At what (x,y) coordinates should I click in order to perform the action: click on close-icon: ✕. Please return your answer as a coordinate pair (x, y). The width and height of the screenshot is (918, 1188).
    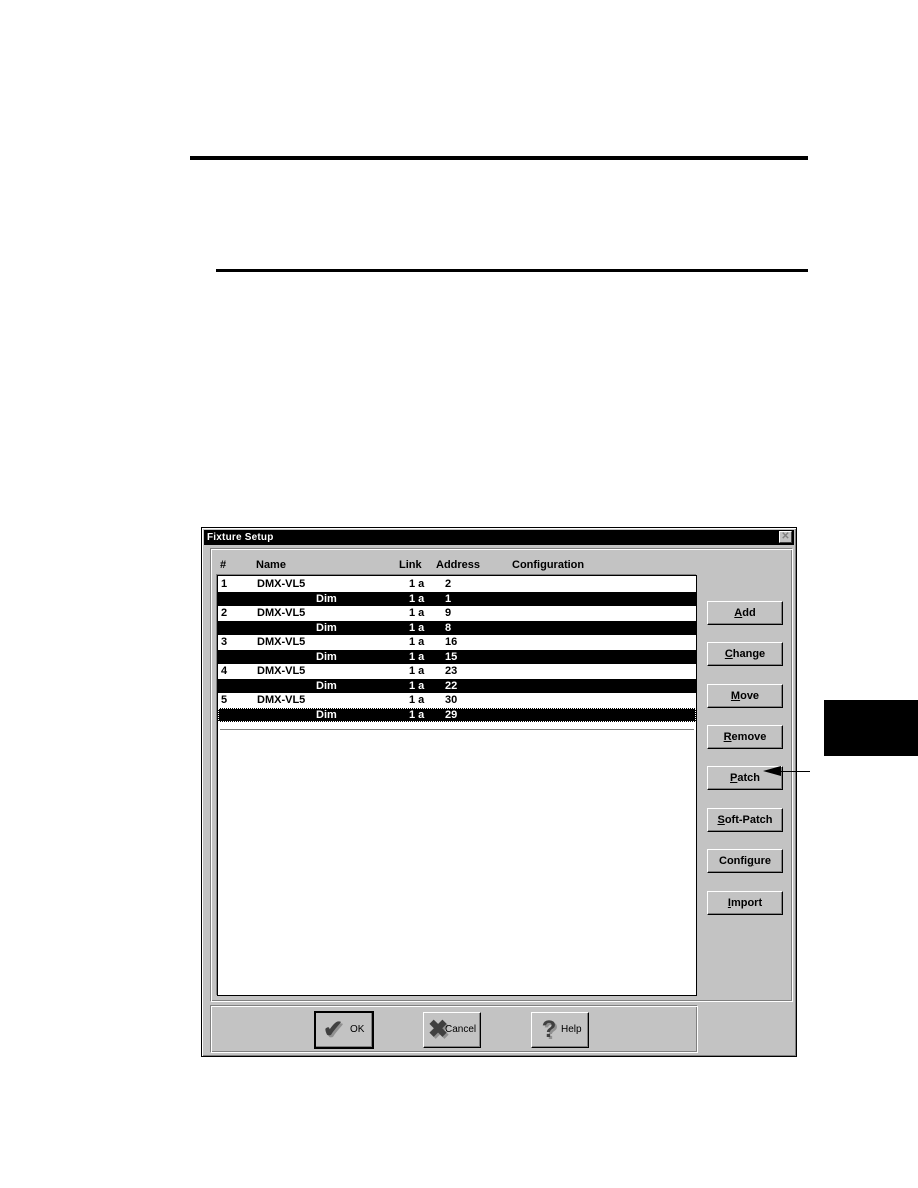
    Looking at the image, I should click on (785, 537).